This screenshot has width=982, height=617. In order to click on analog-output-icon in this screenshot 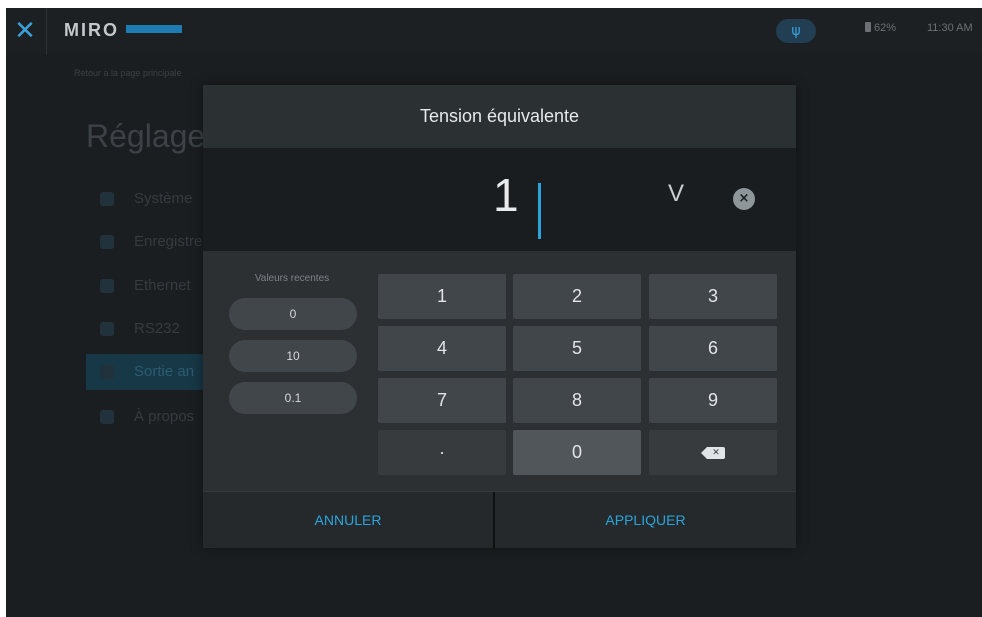, I will do `click(107, 372)`.